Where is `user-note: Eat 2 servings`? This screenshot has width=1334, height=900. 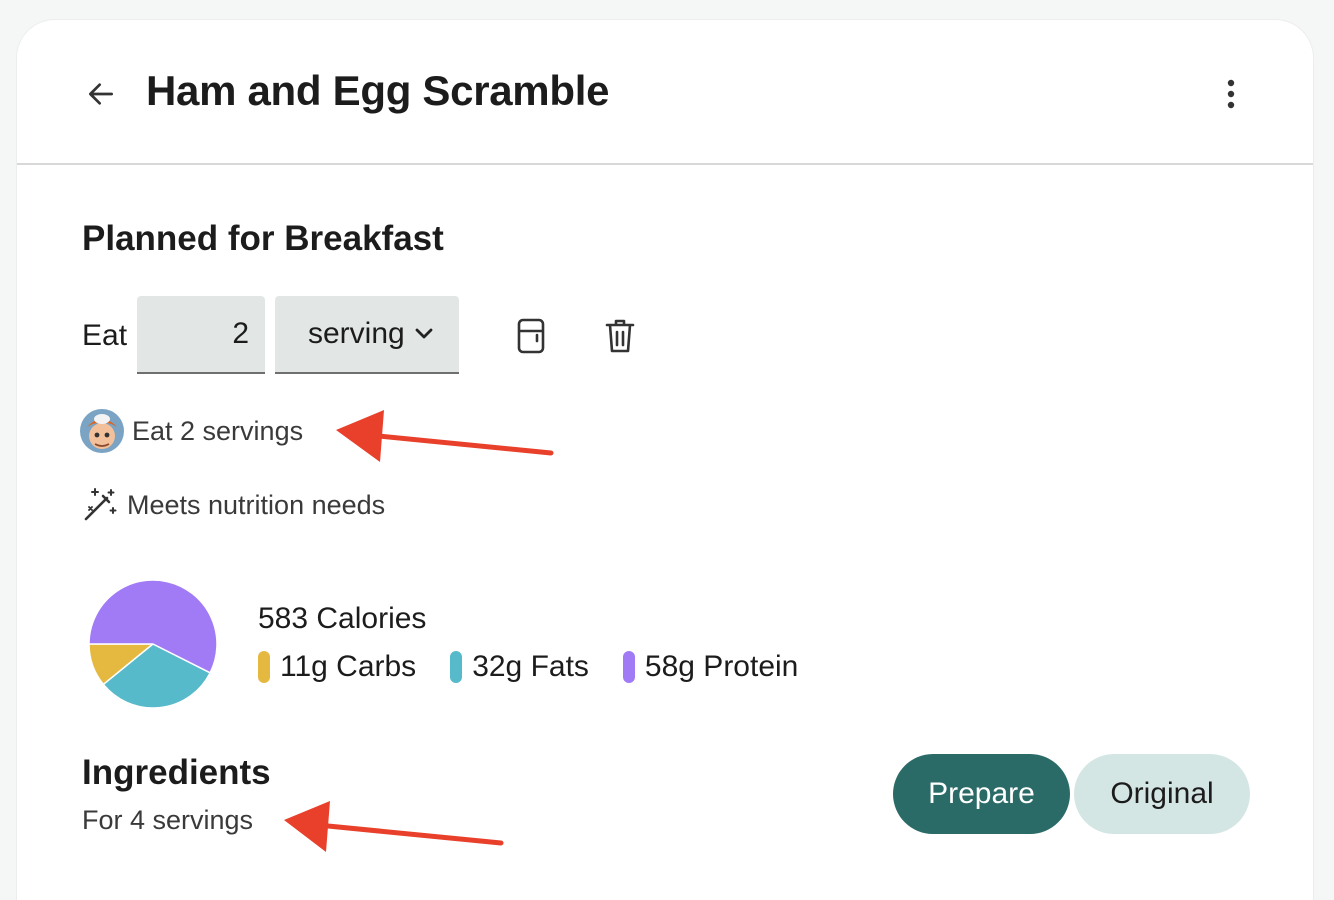 user-note: Eat 2 servings is located at coordinates (191, 431).